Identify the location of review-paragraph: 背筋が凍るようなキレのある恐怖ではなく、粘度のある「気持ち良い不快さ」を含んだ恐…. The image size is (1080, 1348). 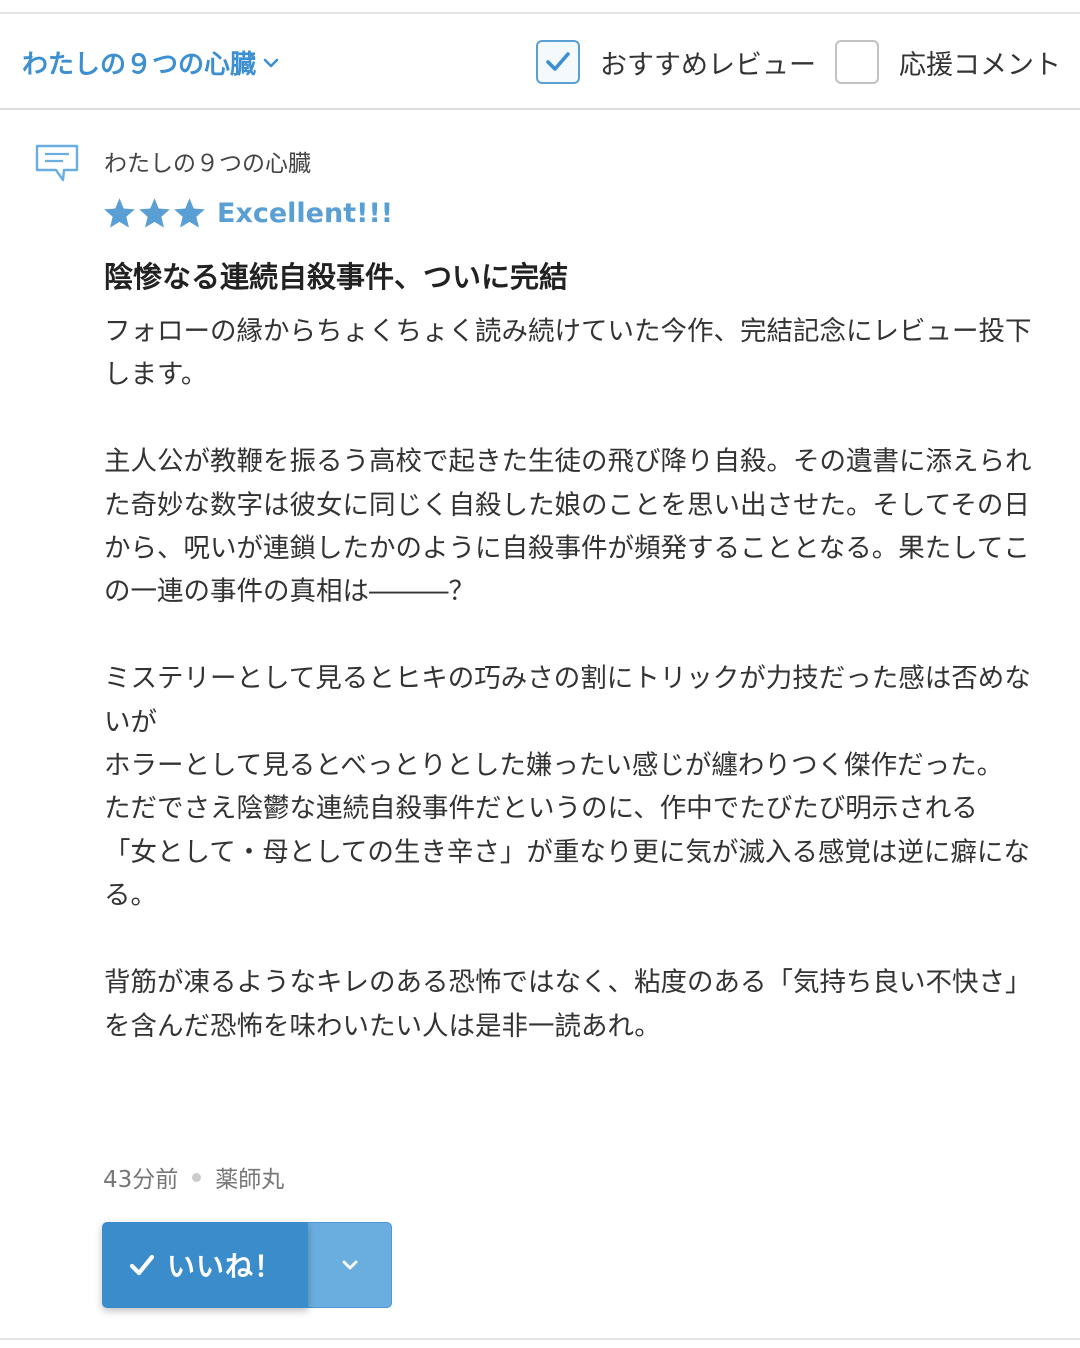
(568, 1004).